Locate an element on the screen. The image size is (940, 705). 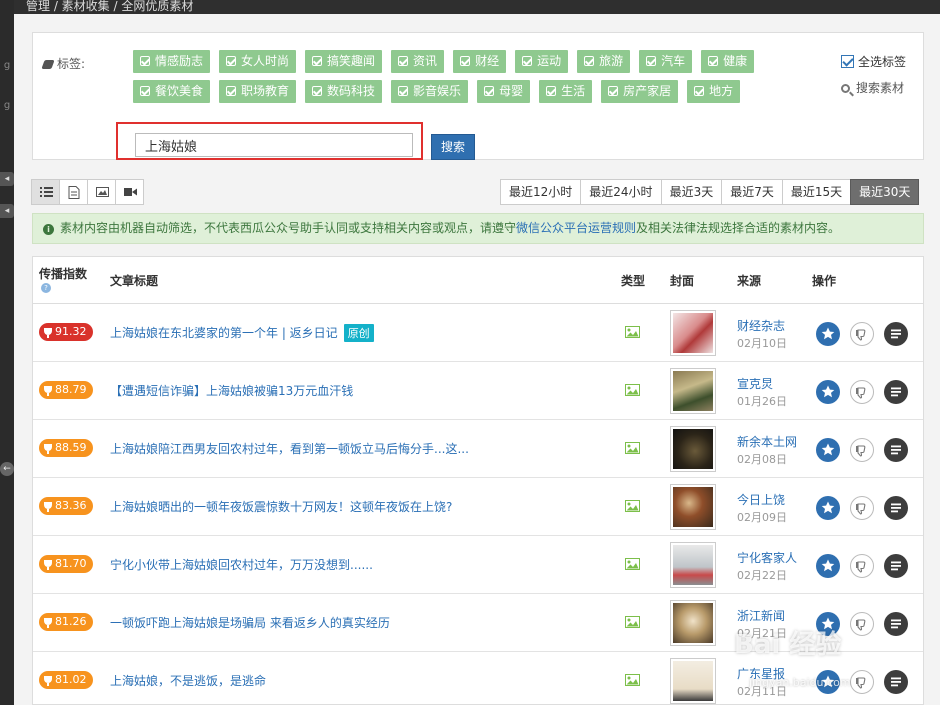
rail-expand-icon: ◂ is located at coordinates (7, 179).